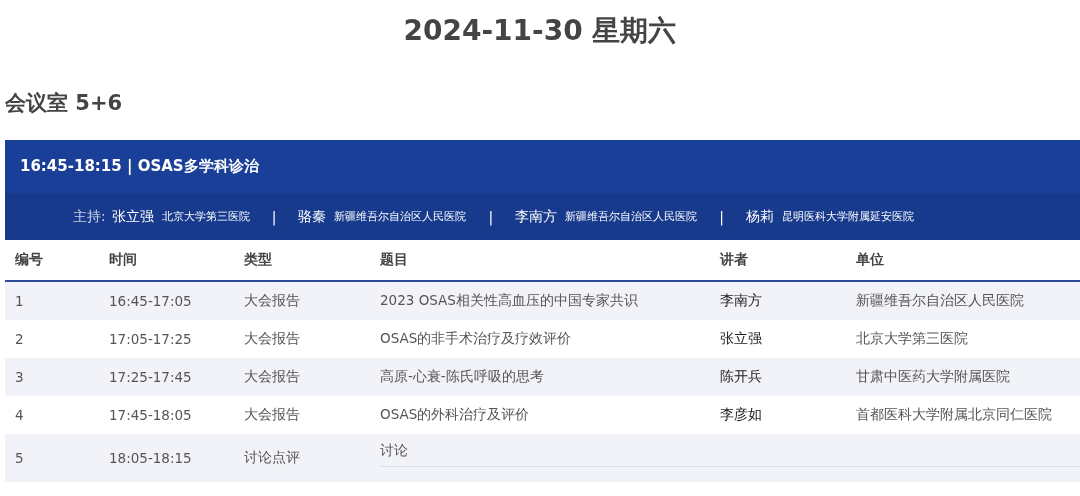  I want to click on date-title: 2024-11-30 星期六, so click(540, 31).